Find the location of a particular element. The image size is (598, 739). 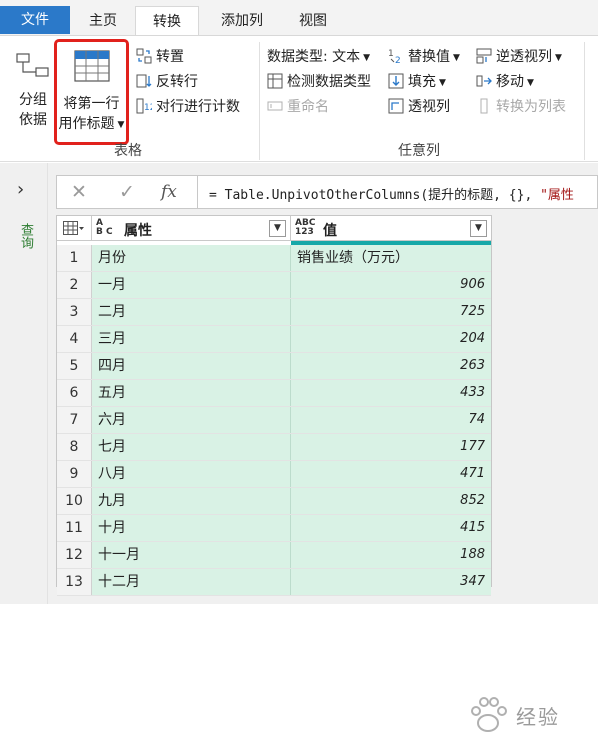

cell-value: 177 is located at coordinates (391, 447).